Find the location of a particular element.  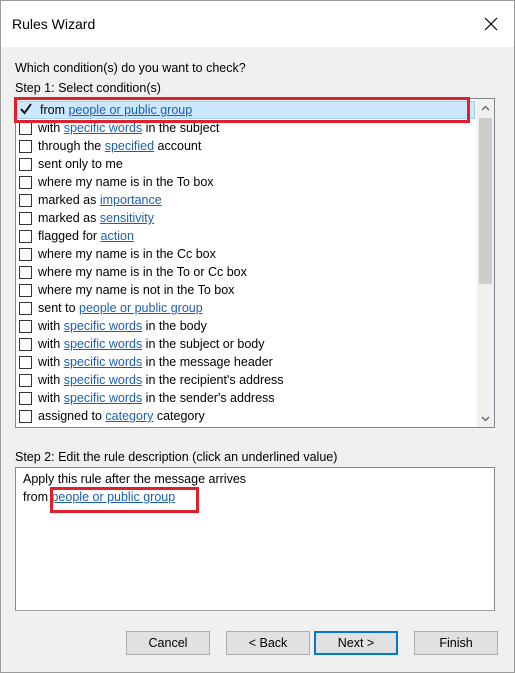

close-button is located at coordinates (491, 24).